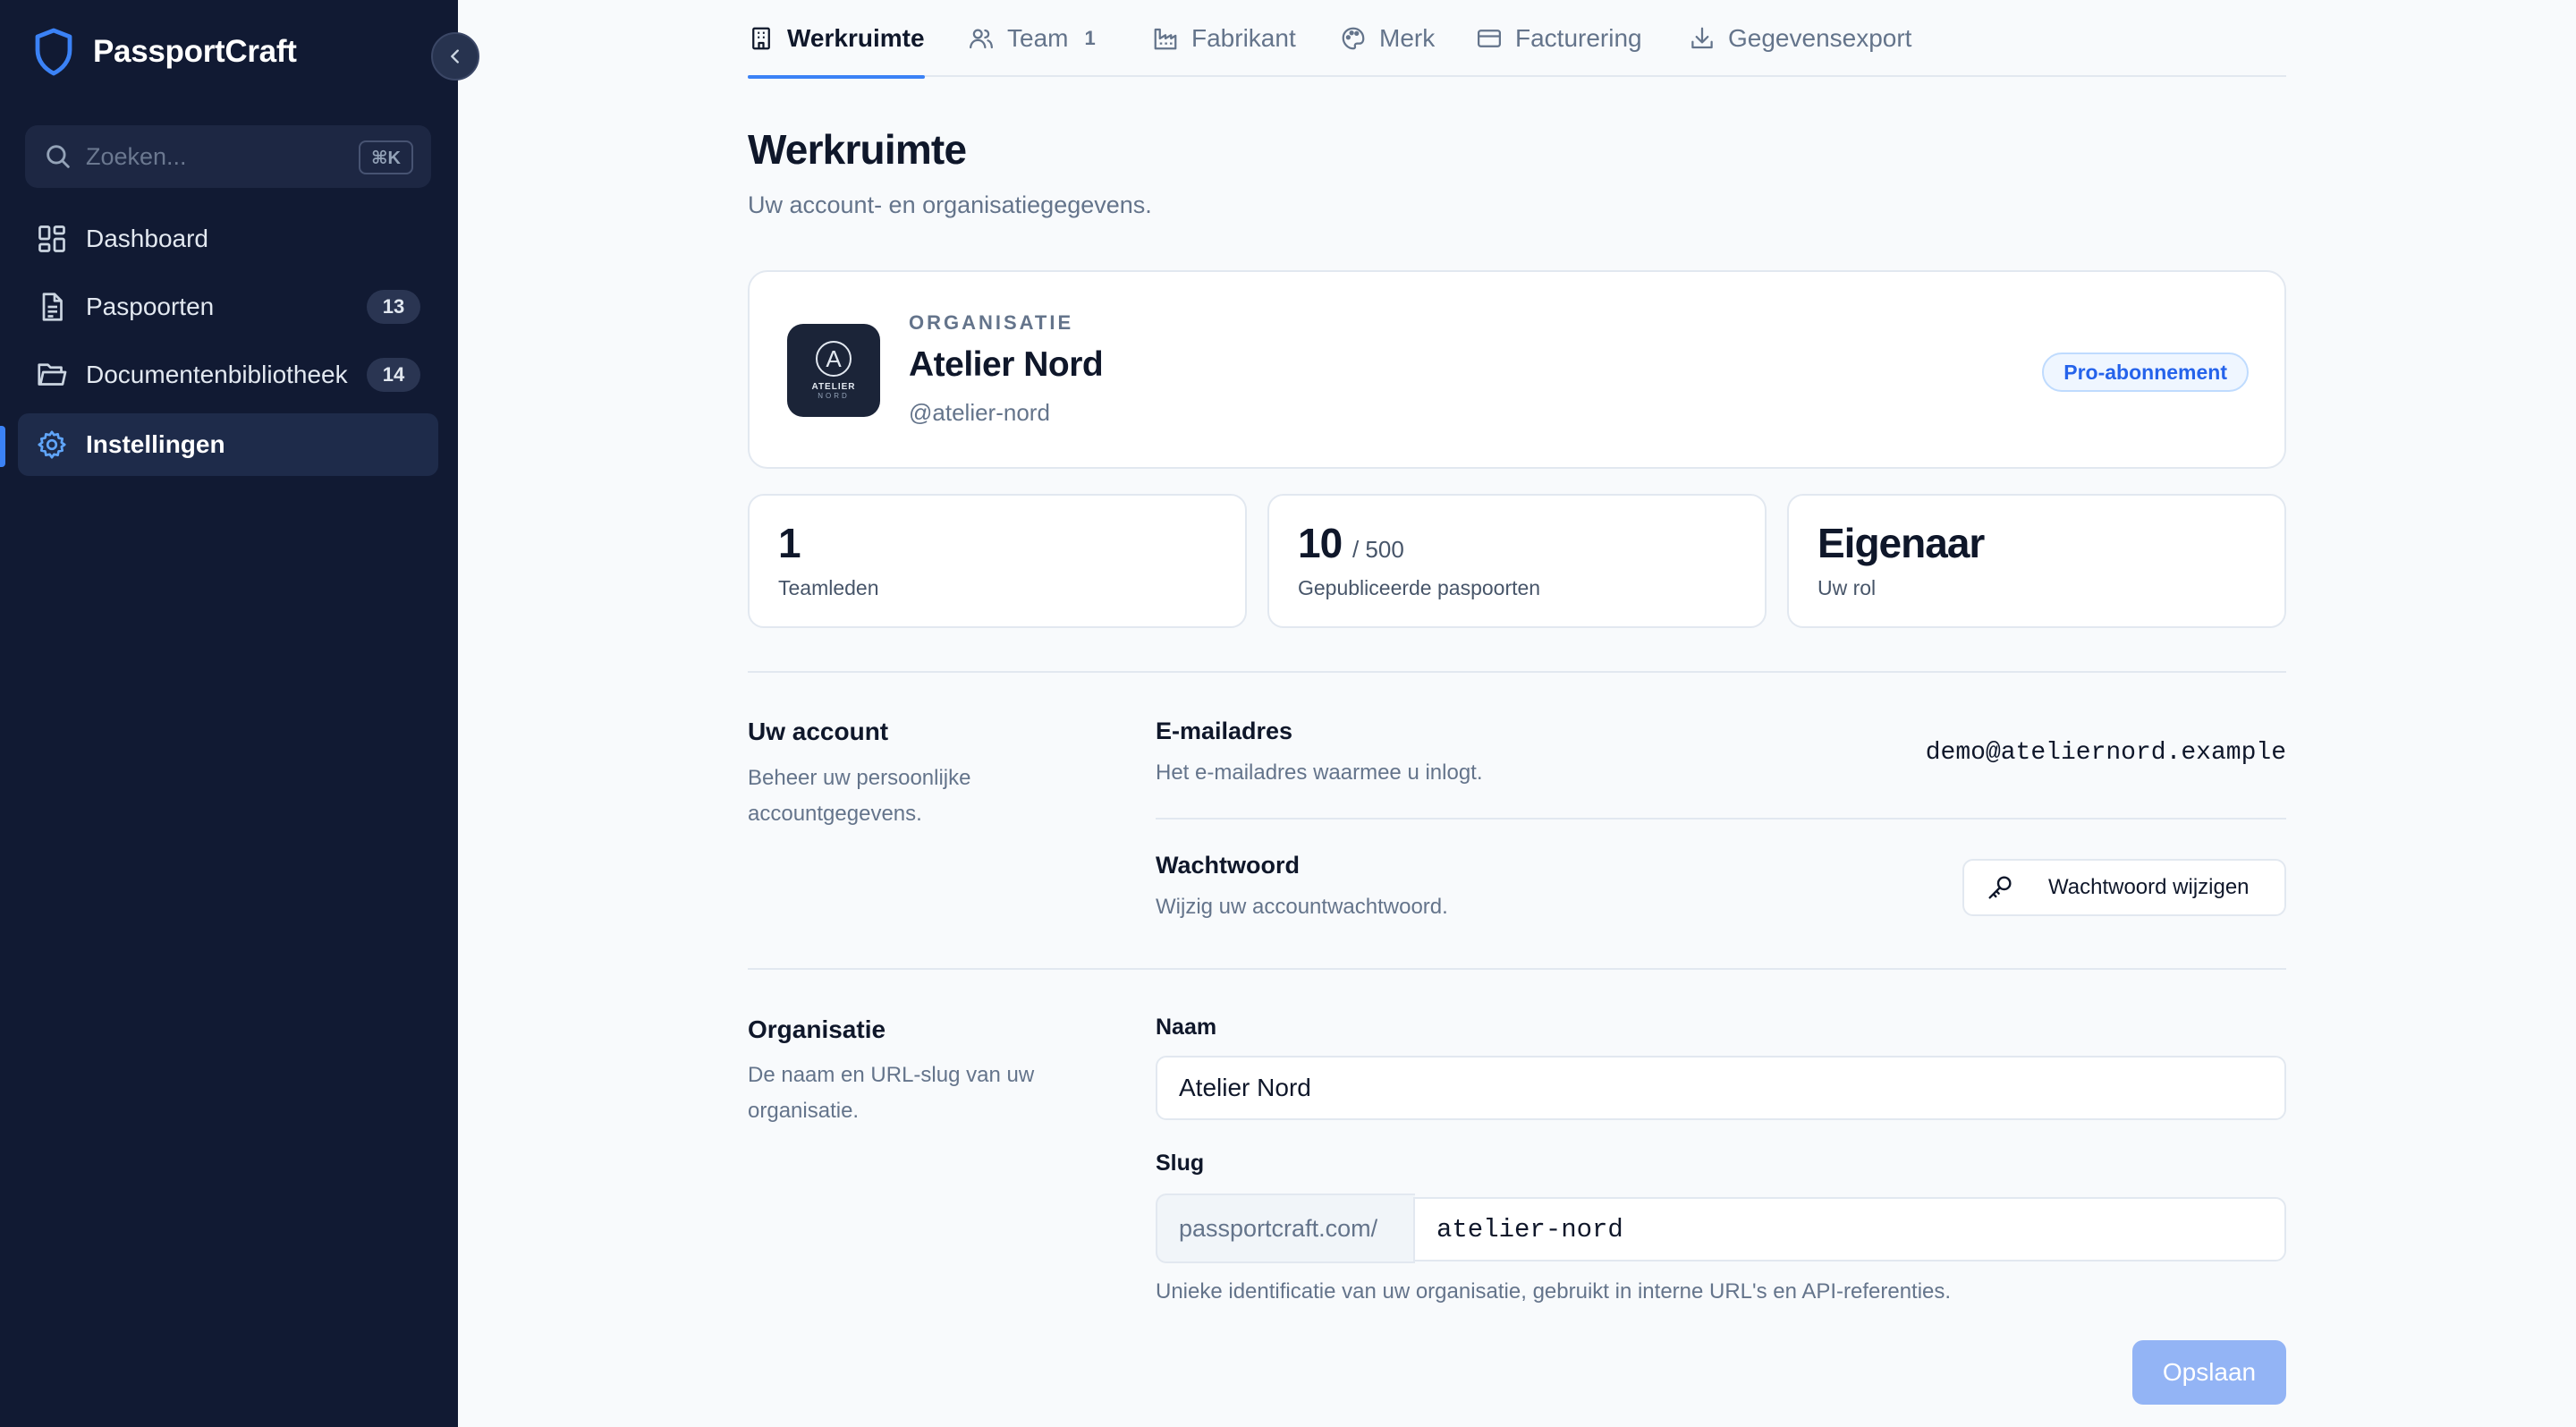  What do you see at coordinates (1847, 587) in the screenshot?
I see `stat-caption: Uw rol` at bounding box center [1847, 587].